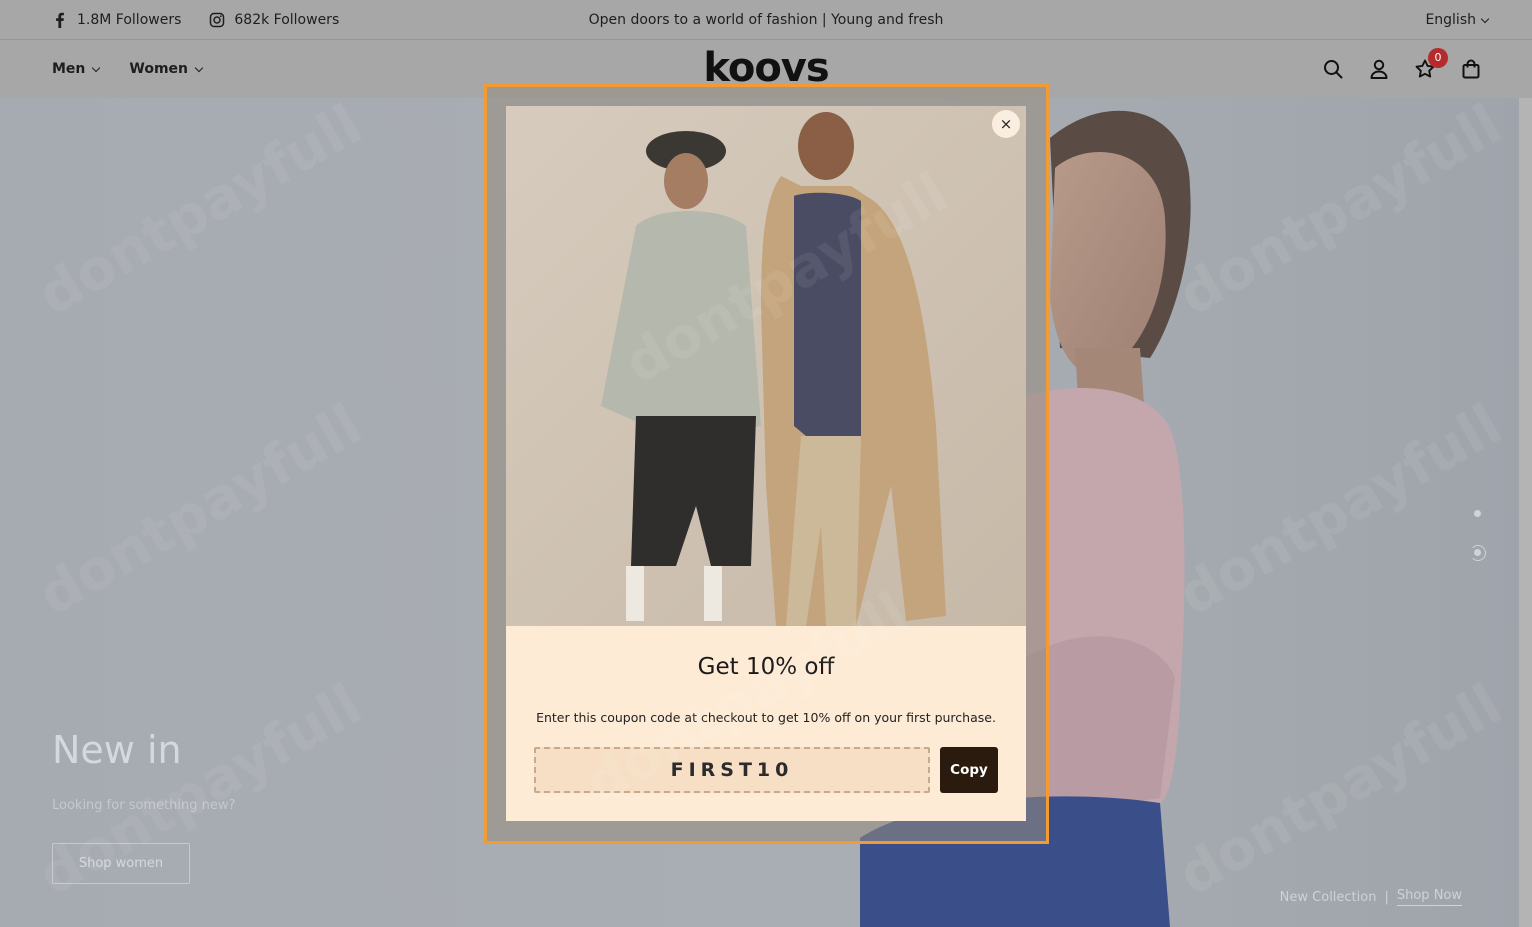 The width and height of the screenshot is (1532, 927). I want to click on hero-title: New in, so click(117, 750).